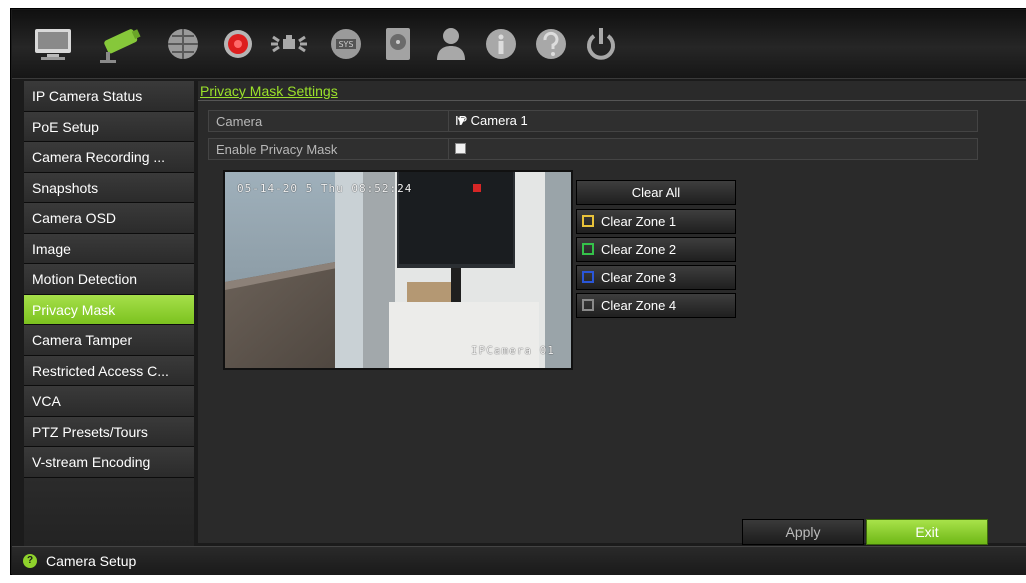 The image size is (1026, 583). I want to click on clear-zone-4-button: Clear Zone 4, so click(656, 305).